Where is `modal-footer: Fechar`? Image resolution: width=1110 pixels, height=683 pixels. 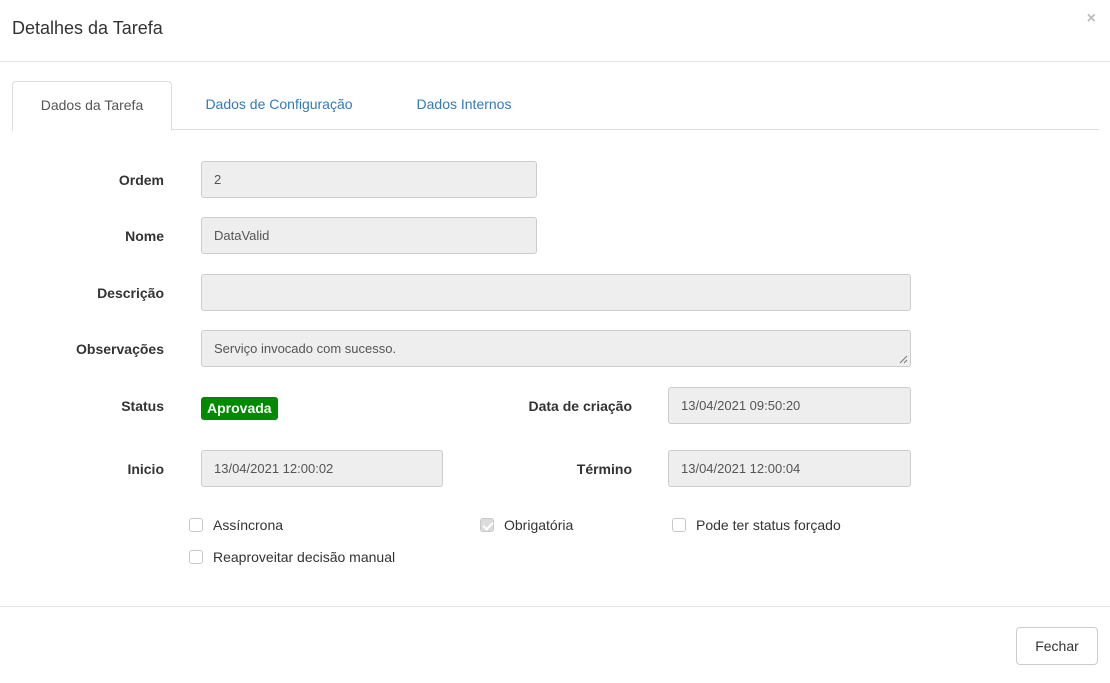 modal-footer: Fechar is located at coordinates (555, 644).